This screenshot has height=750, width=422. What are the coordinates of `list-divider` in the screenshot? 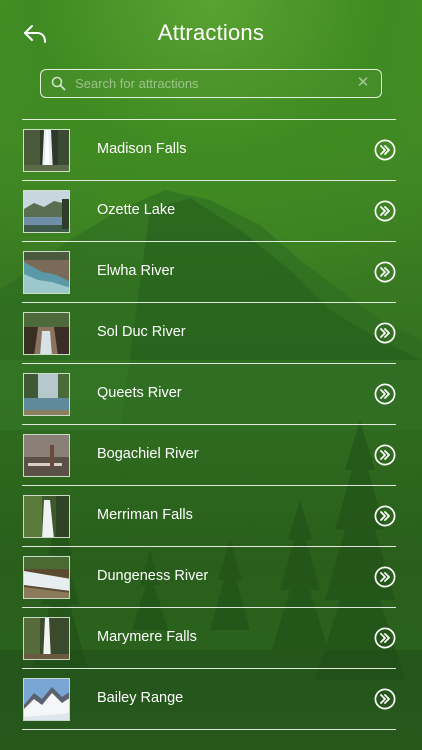 It's located at (209, 729).